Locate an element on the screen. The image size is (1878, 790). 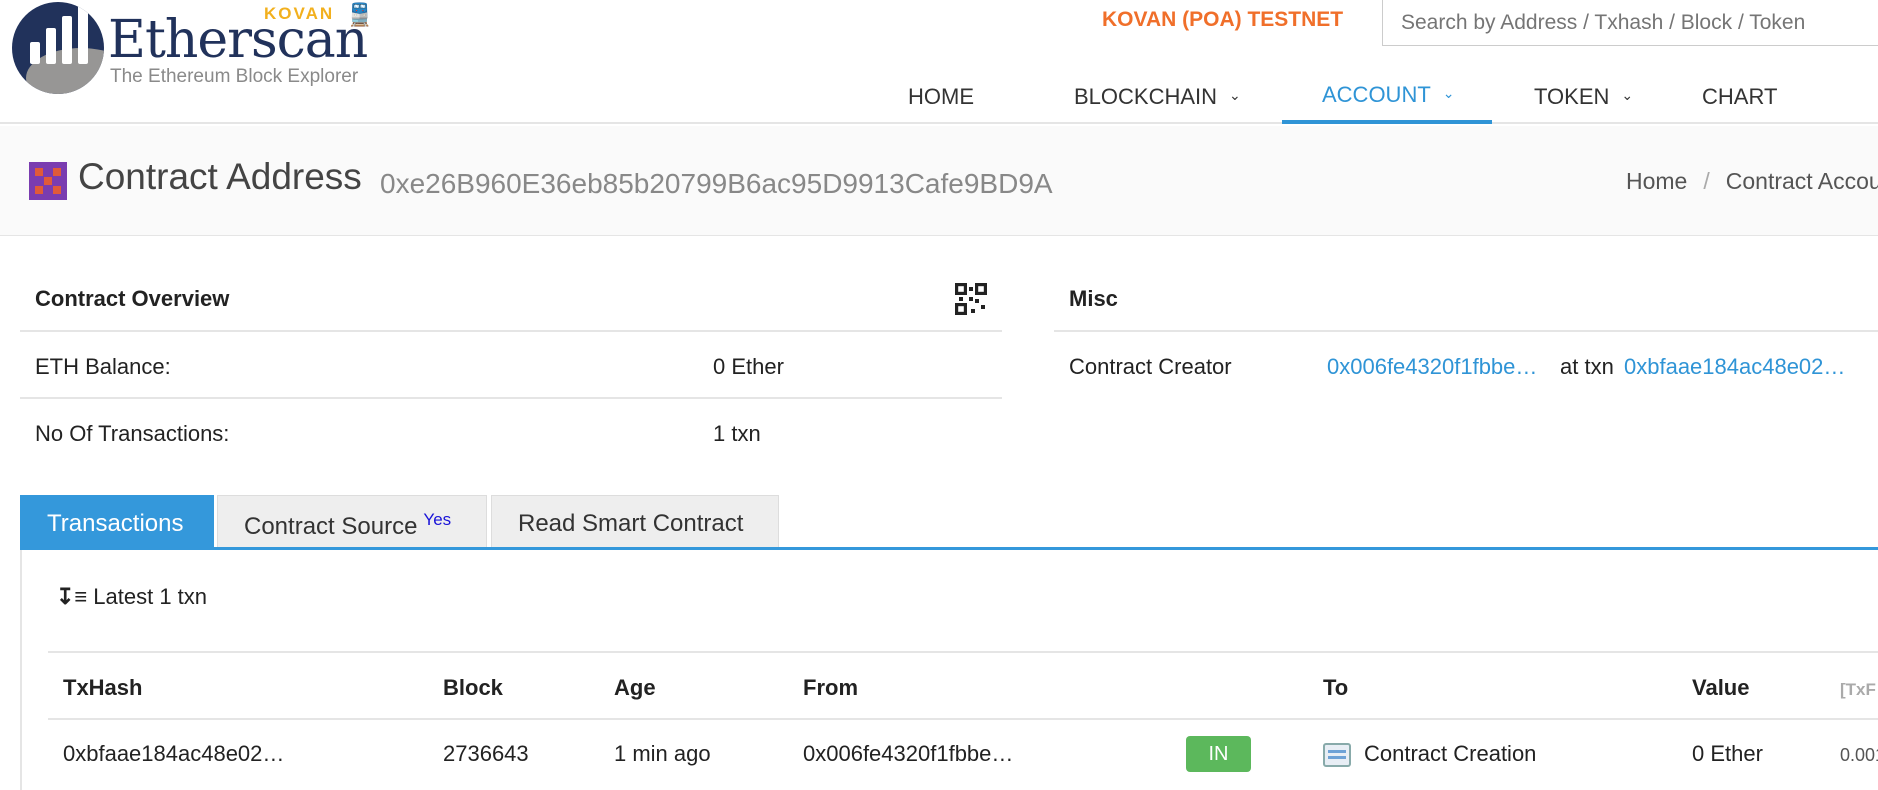
table-header-border is located at coordinates (963, 719).